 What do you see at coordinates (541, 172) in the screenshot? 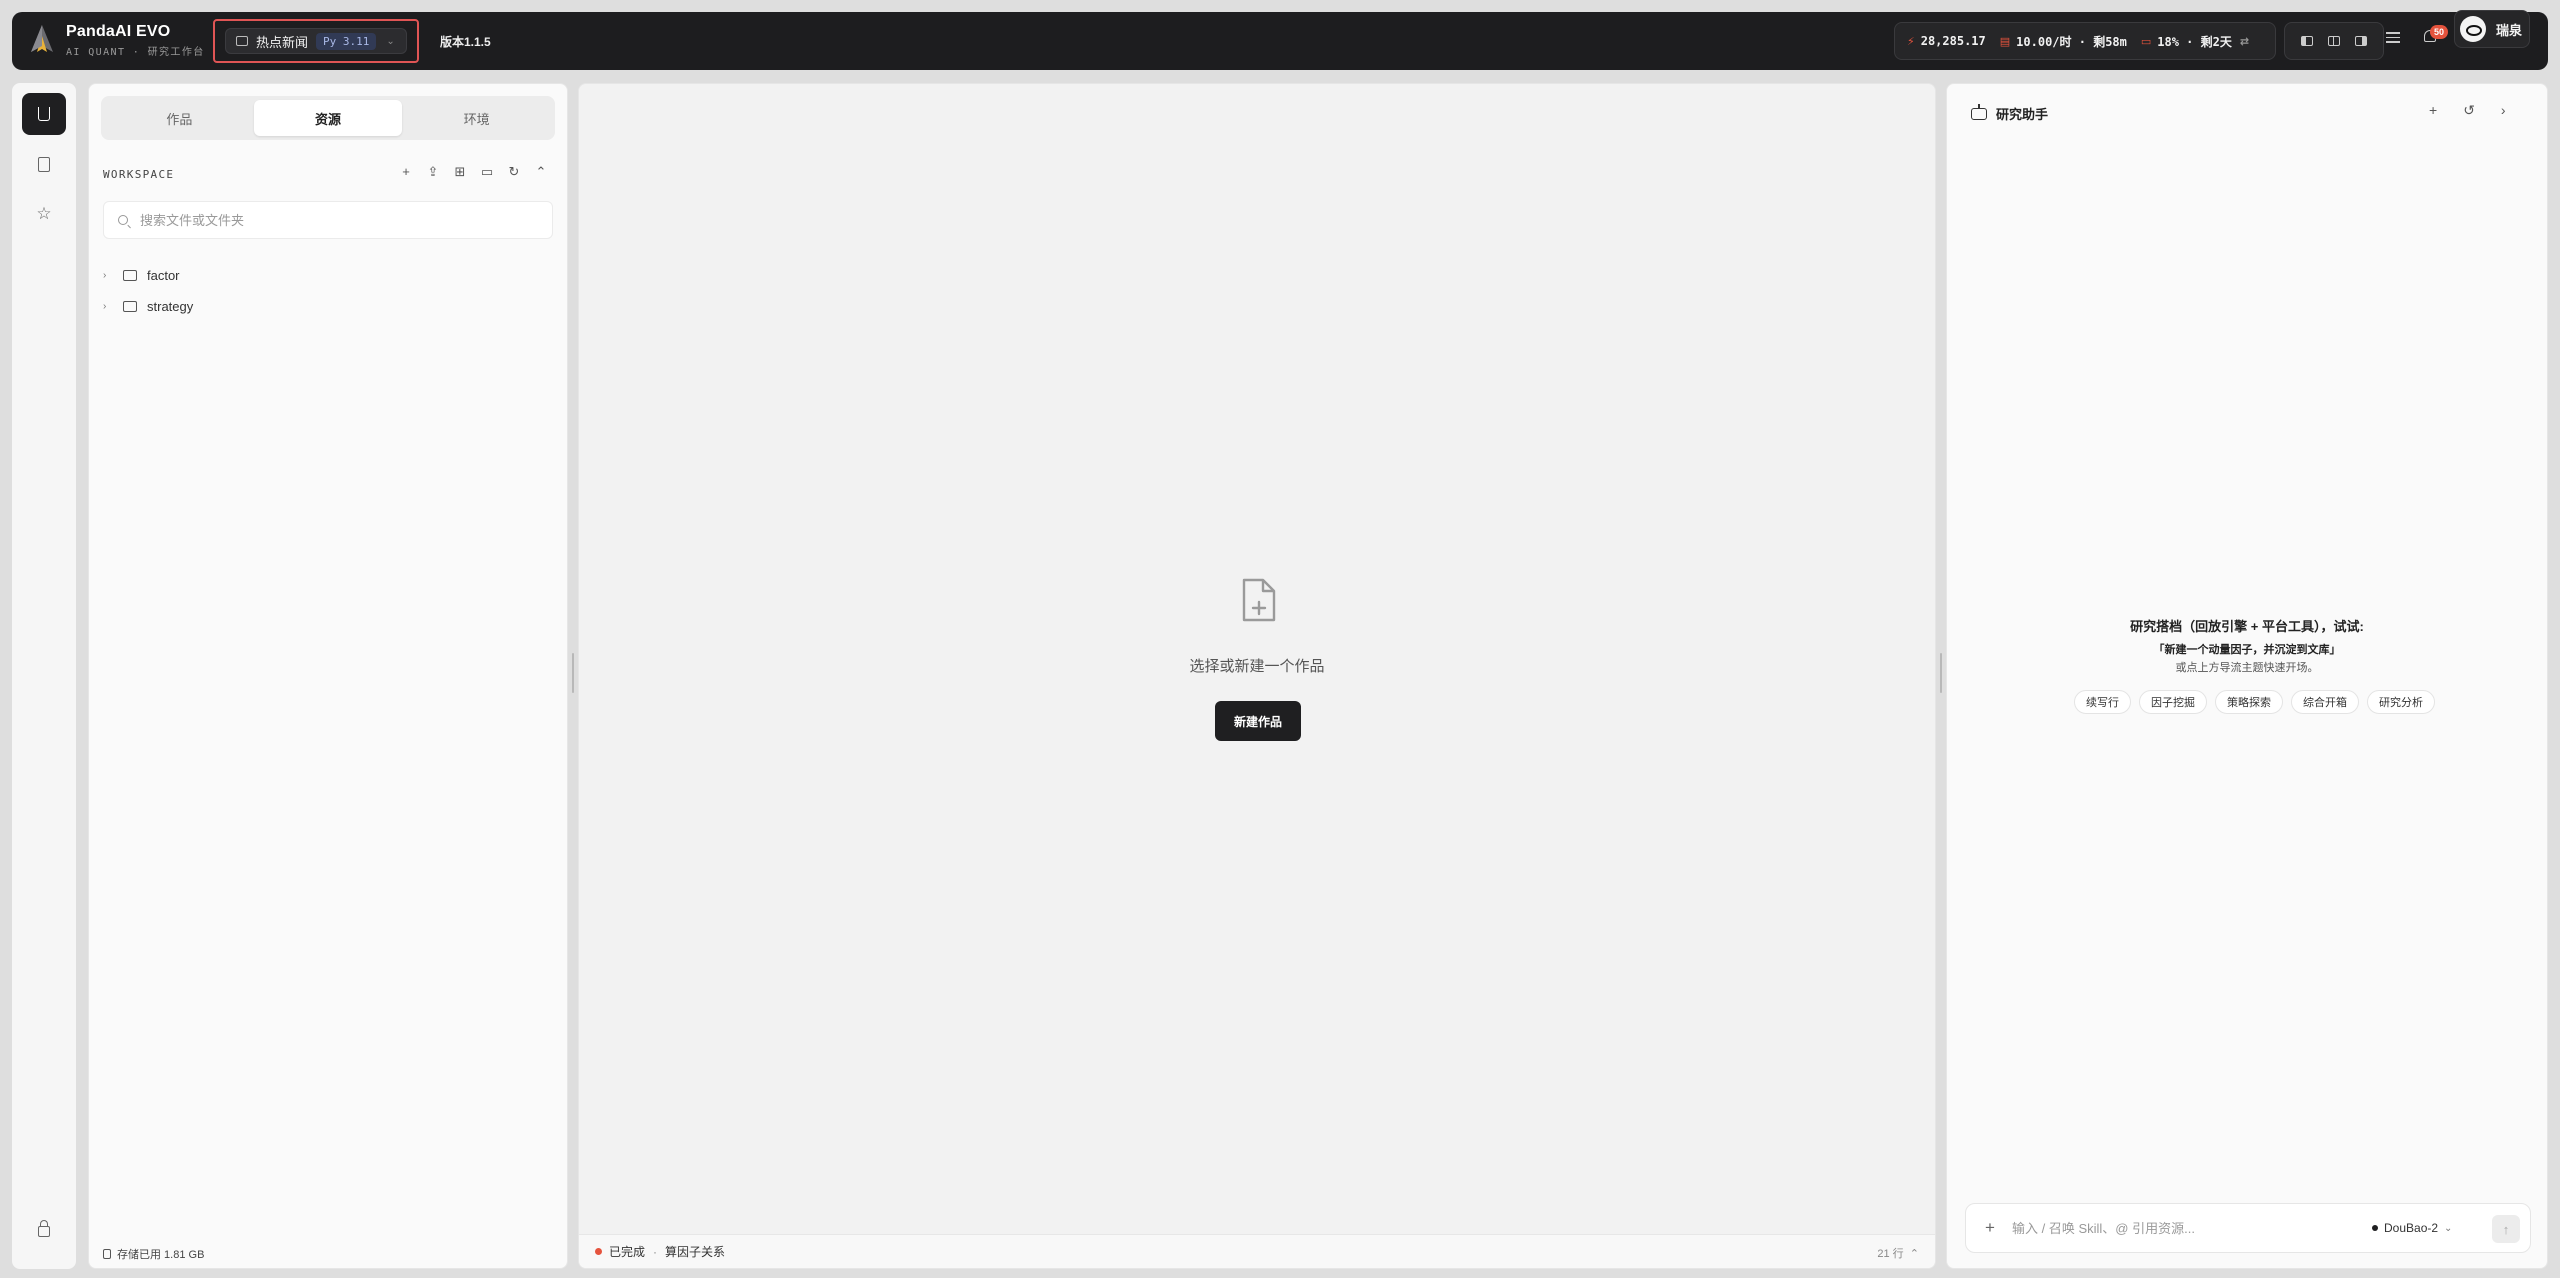
I see `collapse-all-icon: ⌃` at bounding box center [541, 172].